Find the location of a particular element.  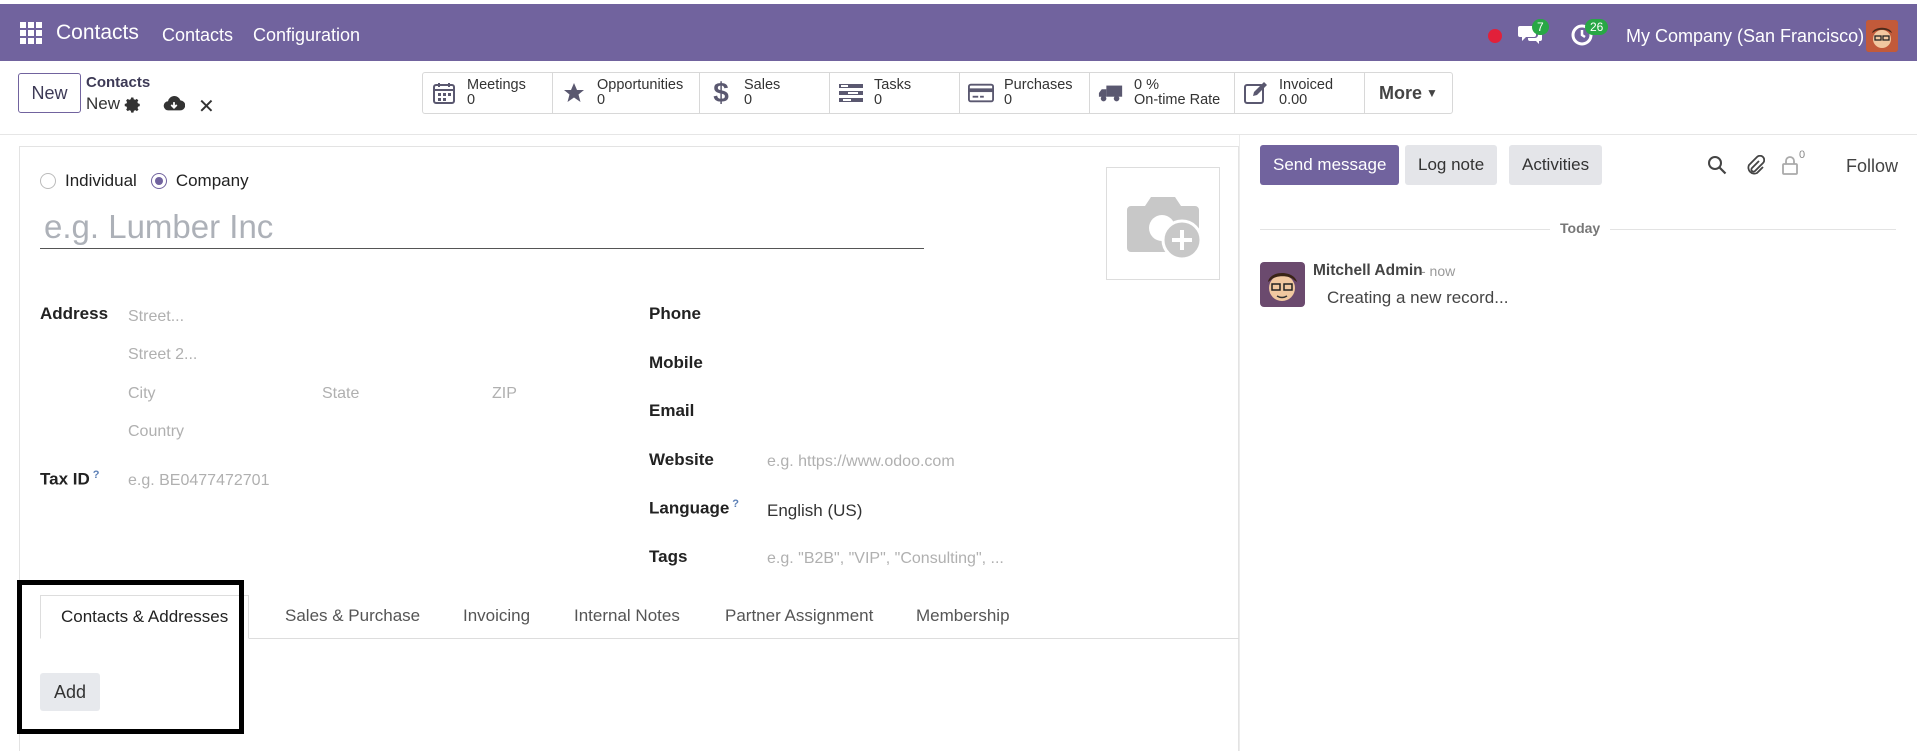

message-author-avatar is located at coordinates (1282, 284).